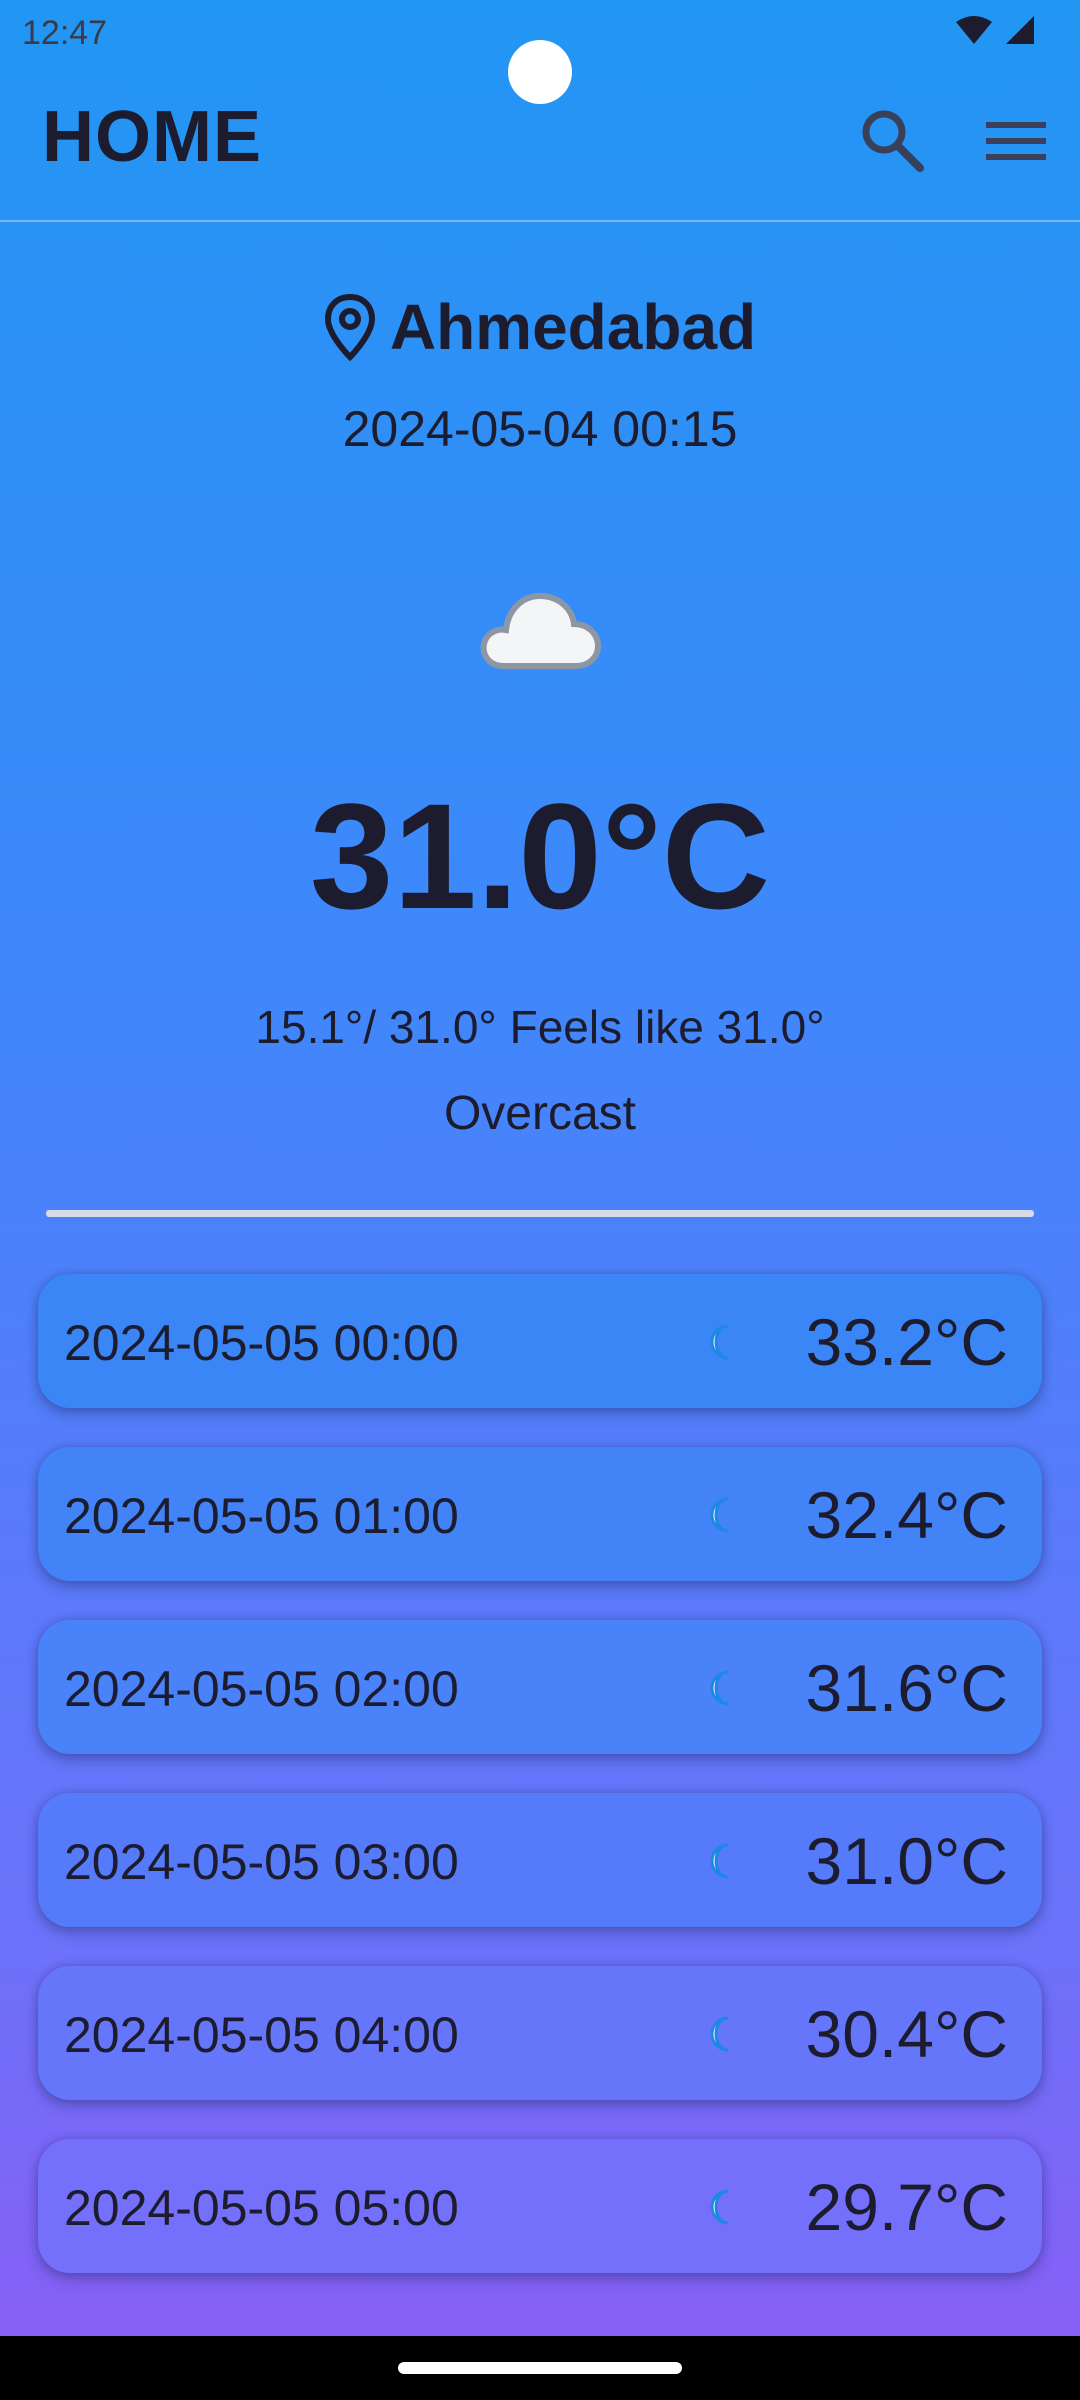 The height and width of the screenshot is (2400, 1080). What do you see at coordinates (1016, 144) in the screenshot?
I see `menu-icon` at bounding box center [1016, 144].